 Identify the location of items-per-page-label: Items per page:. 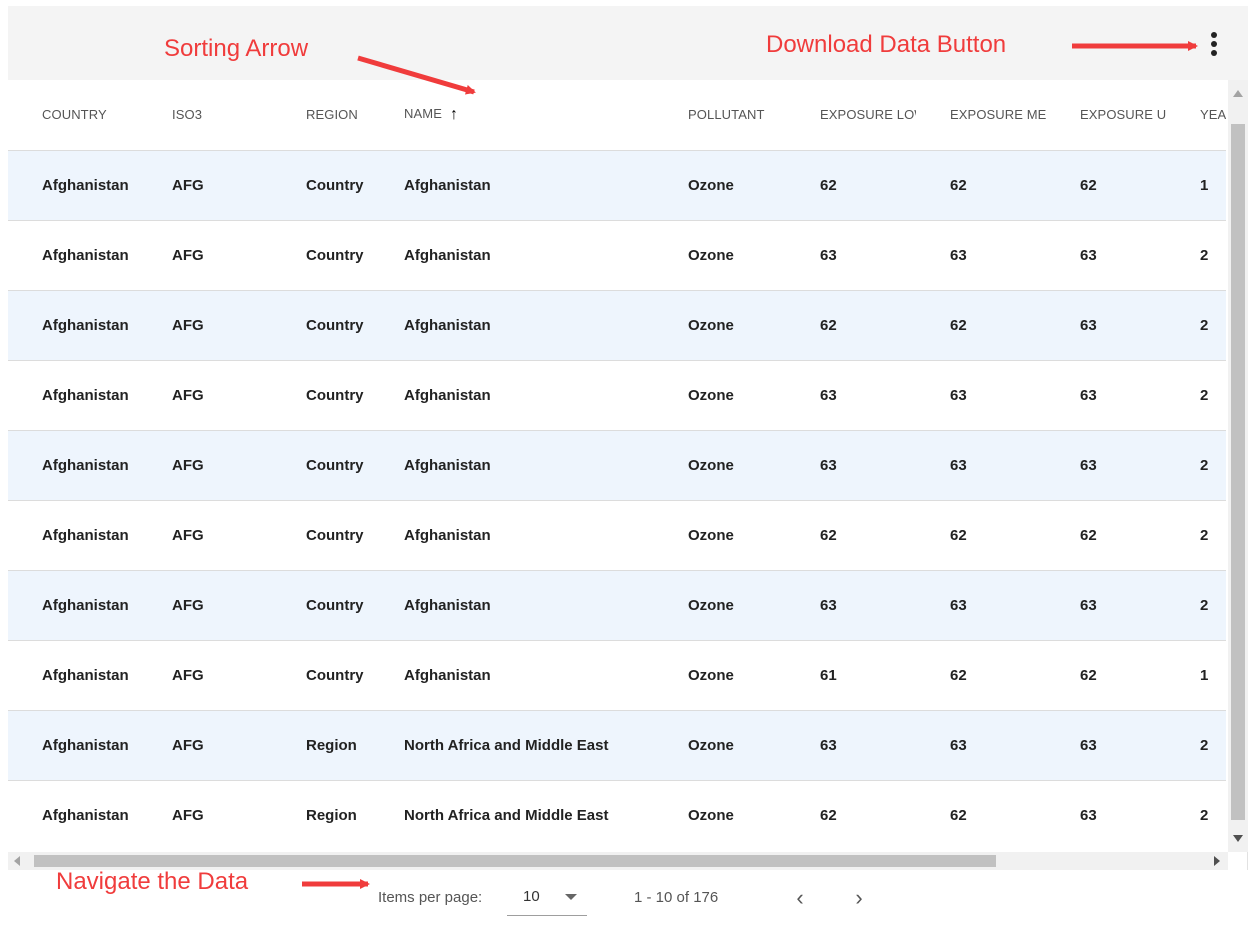
(430, 897).